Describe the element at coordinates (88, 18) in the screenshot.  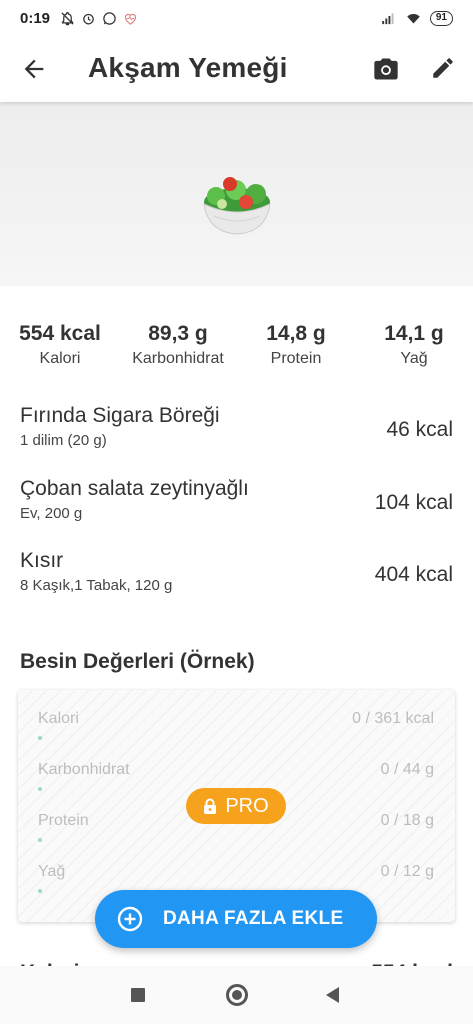
I see `alarm-icon` at that location.